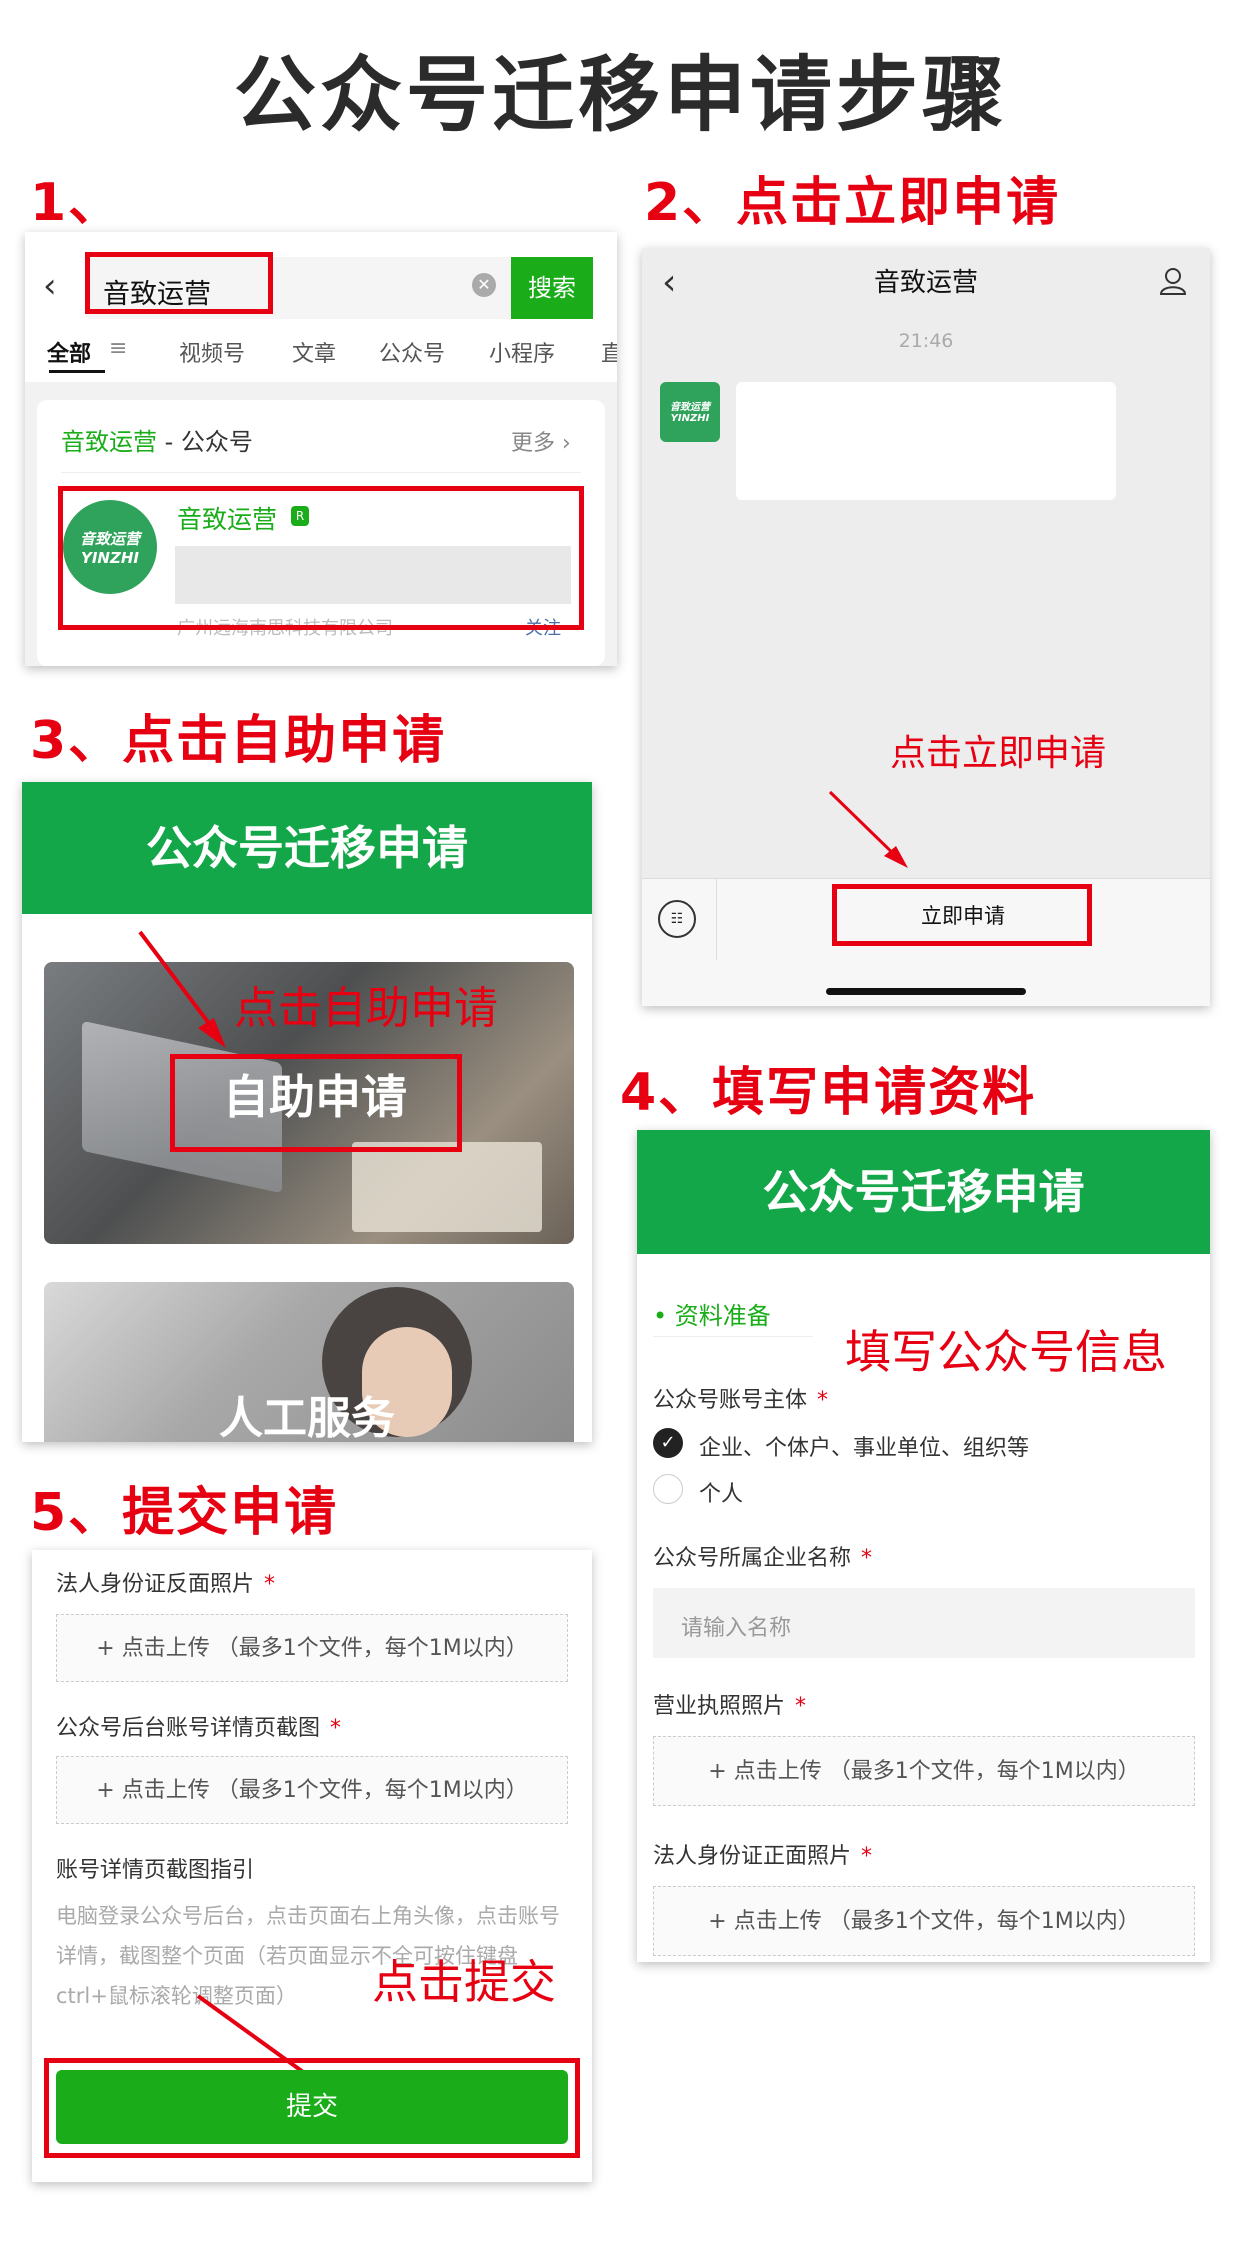  I want to click on radio-enterprise: ✓, so click(668, 1443).